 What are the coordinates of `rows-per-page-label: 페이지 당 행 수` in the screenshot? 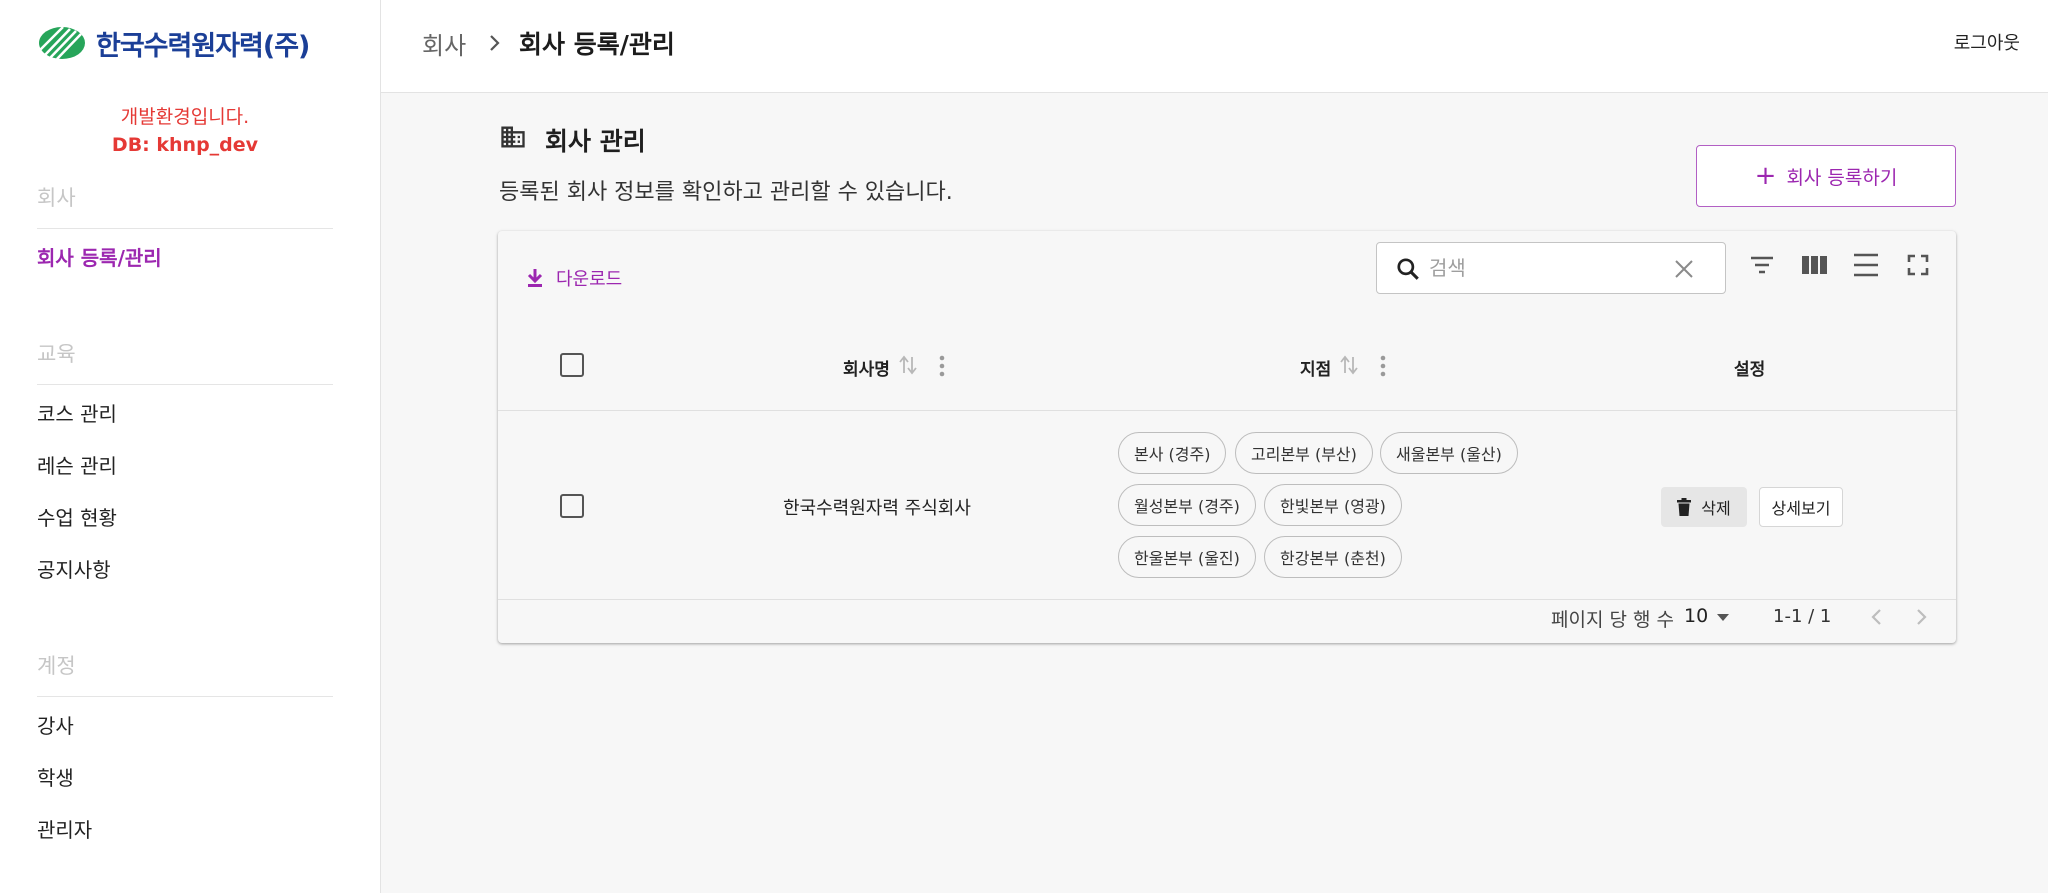 It's located at (1612, 620).